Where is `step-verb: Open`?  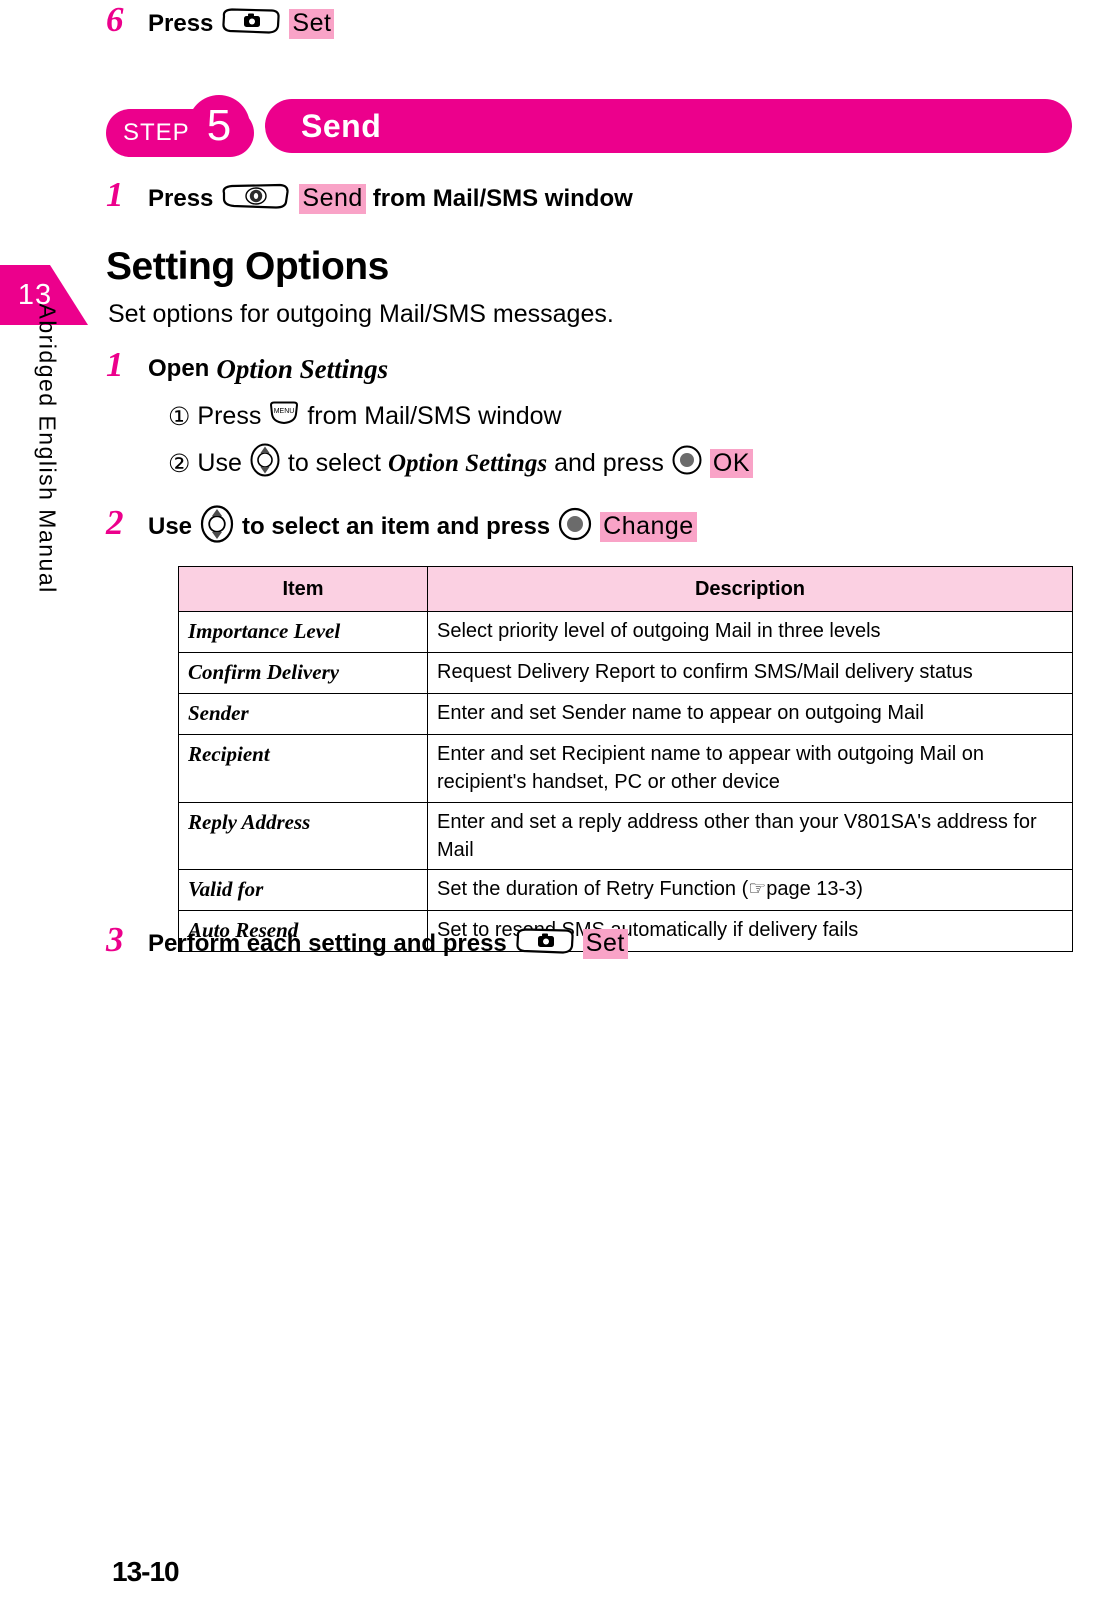
step-verb: Open is located at coordinates (179, 368).